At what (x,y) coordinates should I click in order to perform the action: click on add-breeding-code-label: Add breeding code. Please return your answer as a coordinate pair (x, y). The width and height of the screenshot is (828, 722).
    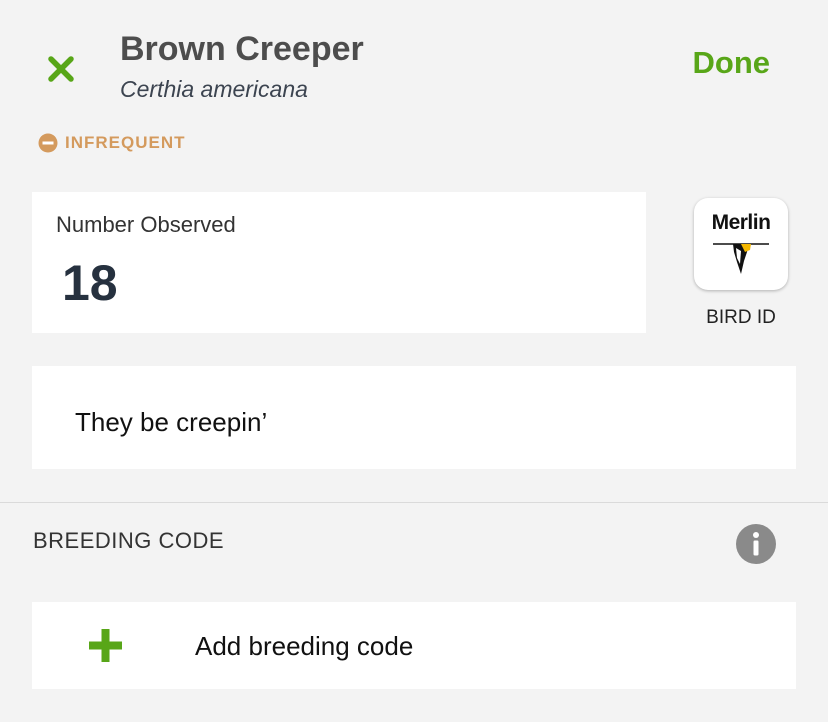
    Looking at the image, I should click on (304, 646).